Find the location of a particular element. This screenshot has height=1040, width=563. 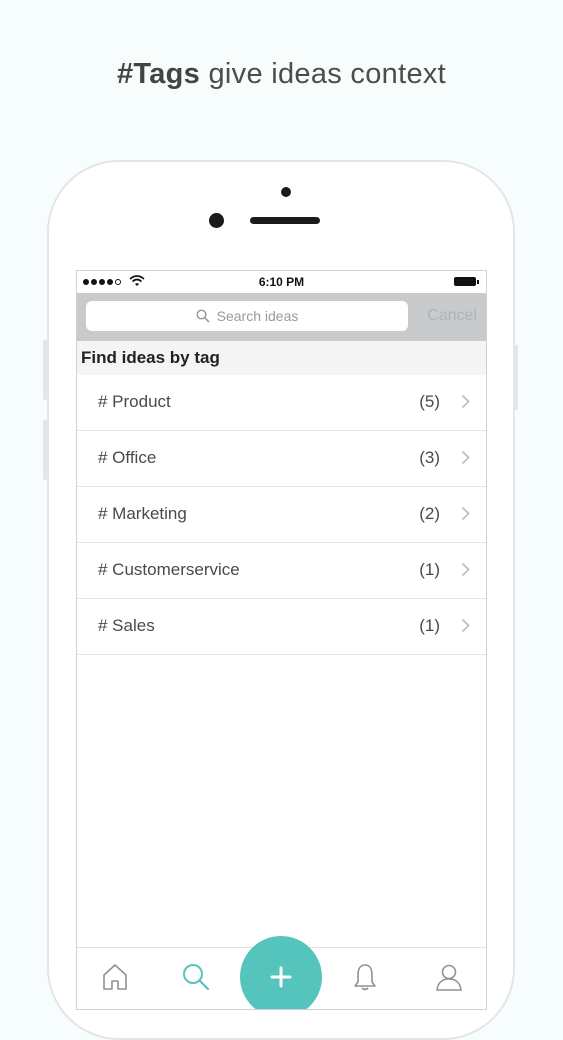

tag-row-product: # Product (5) is located at coordinates (281, 403).